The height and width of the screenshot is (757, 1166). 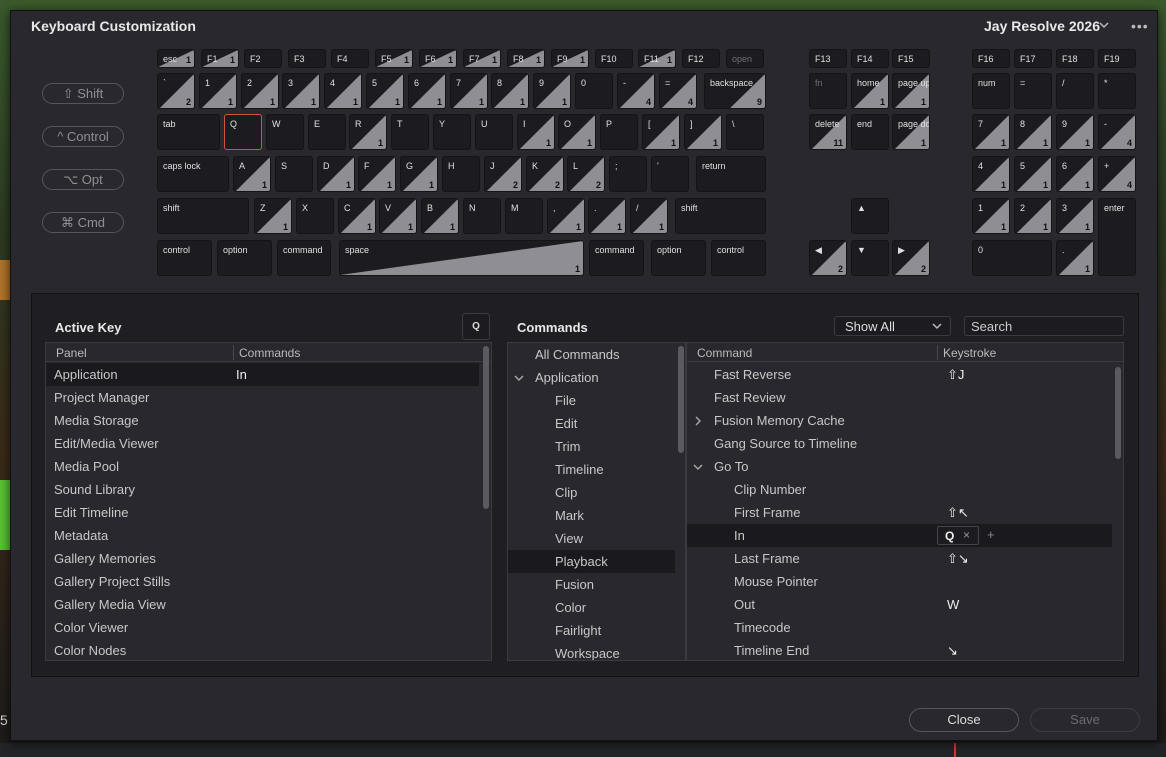 What do you see at coordinates (670, 174) in the screenshot?
I see `key-sym: '` at bounding box center [670, 174].